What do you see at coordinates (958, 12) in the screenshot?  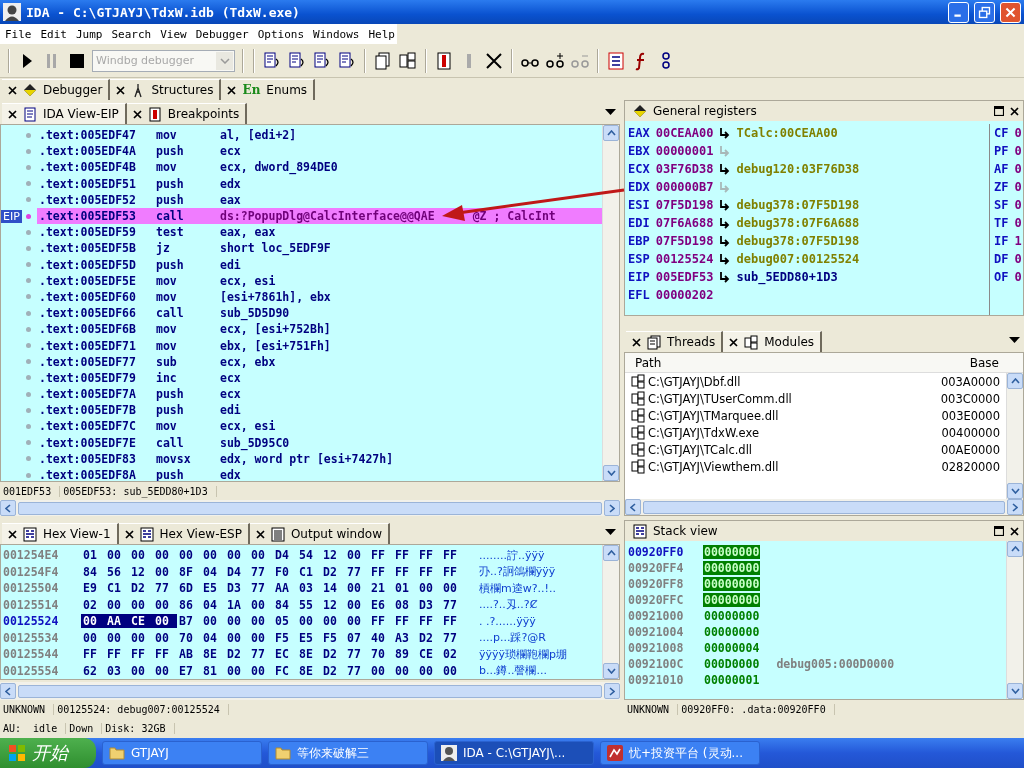 I see `minimize-button` at bounding box center [958, 12].